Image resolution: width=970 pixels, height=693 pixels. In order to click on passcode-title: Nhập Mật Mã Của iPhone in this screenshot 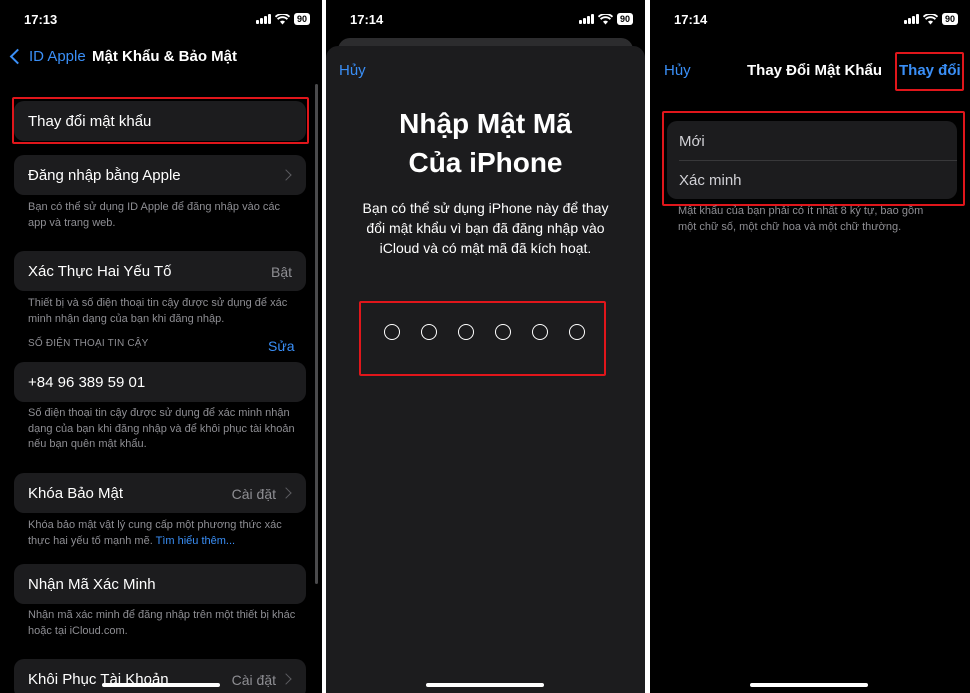, I will do `click(485, 143)`.